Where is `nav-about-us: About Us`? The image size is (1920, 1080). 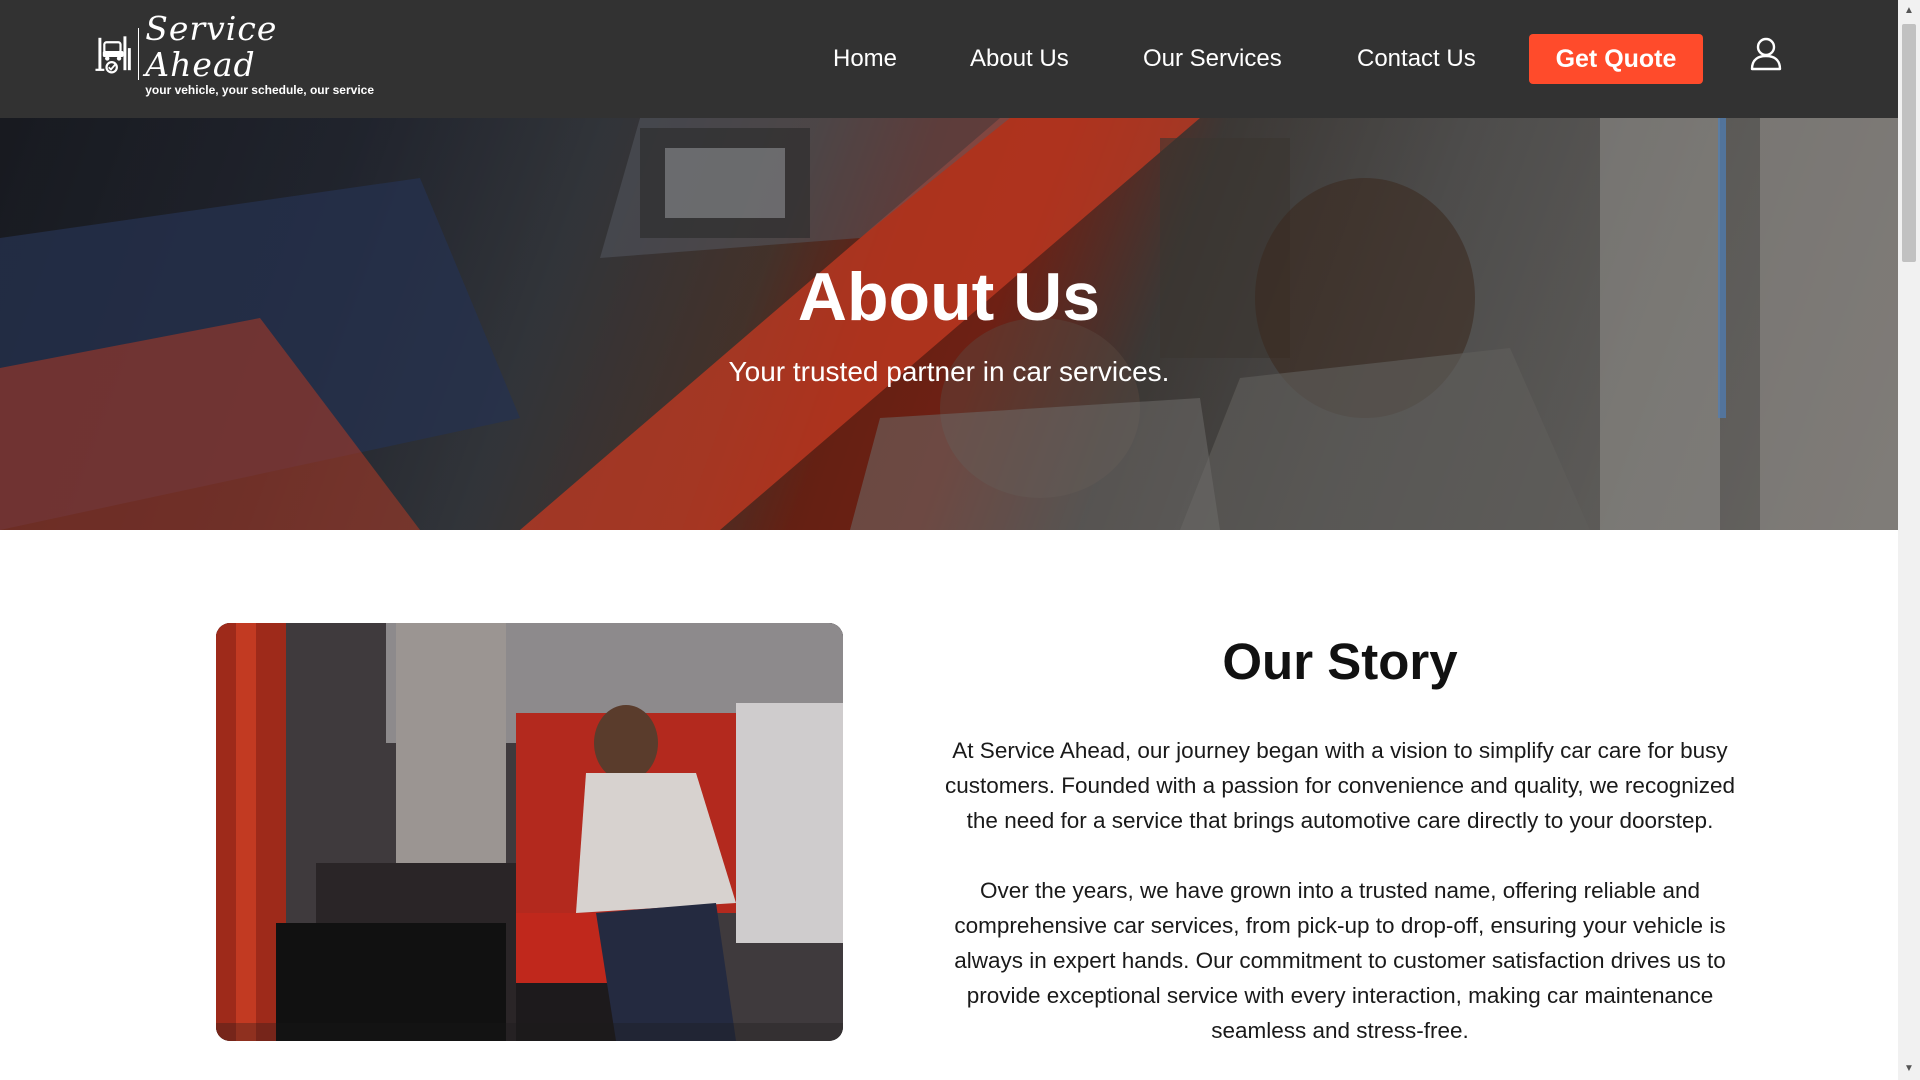 nav-about-us: About Us is located at coordinates (1019, 59).